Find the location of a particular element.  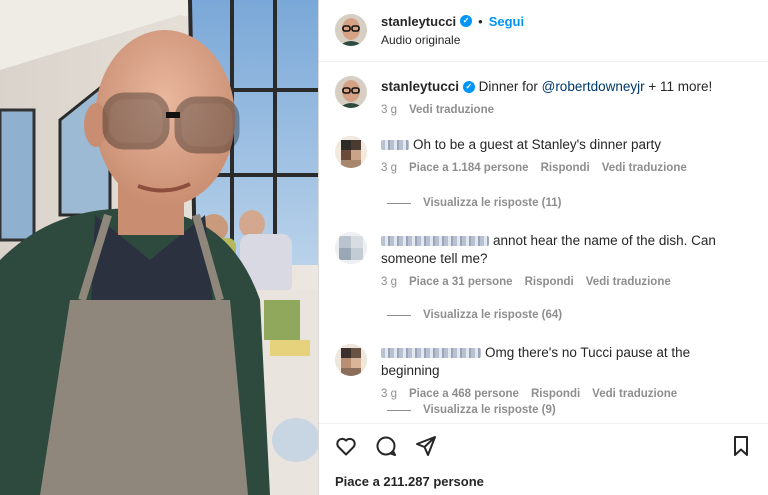

view-replies-button: Visualizza le risposte (9) is located at coordinates (471, 410).